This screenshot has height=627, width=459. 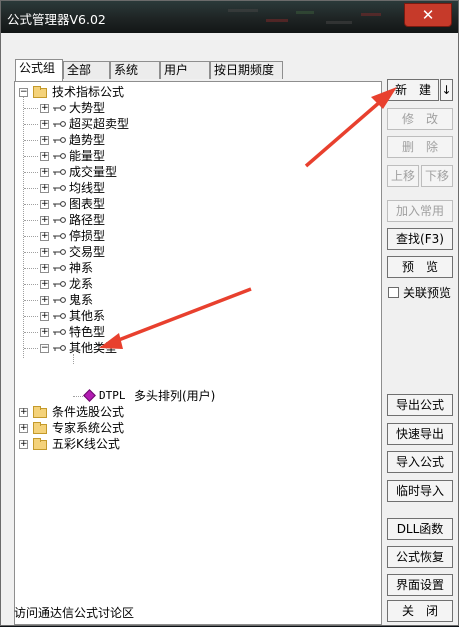 I want to click on tab-formula-group: 公式组, so click(x=39, y=70).